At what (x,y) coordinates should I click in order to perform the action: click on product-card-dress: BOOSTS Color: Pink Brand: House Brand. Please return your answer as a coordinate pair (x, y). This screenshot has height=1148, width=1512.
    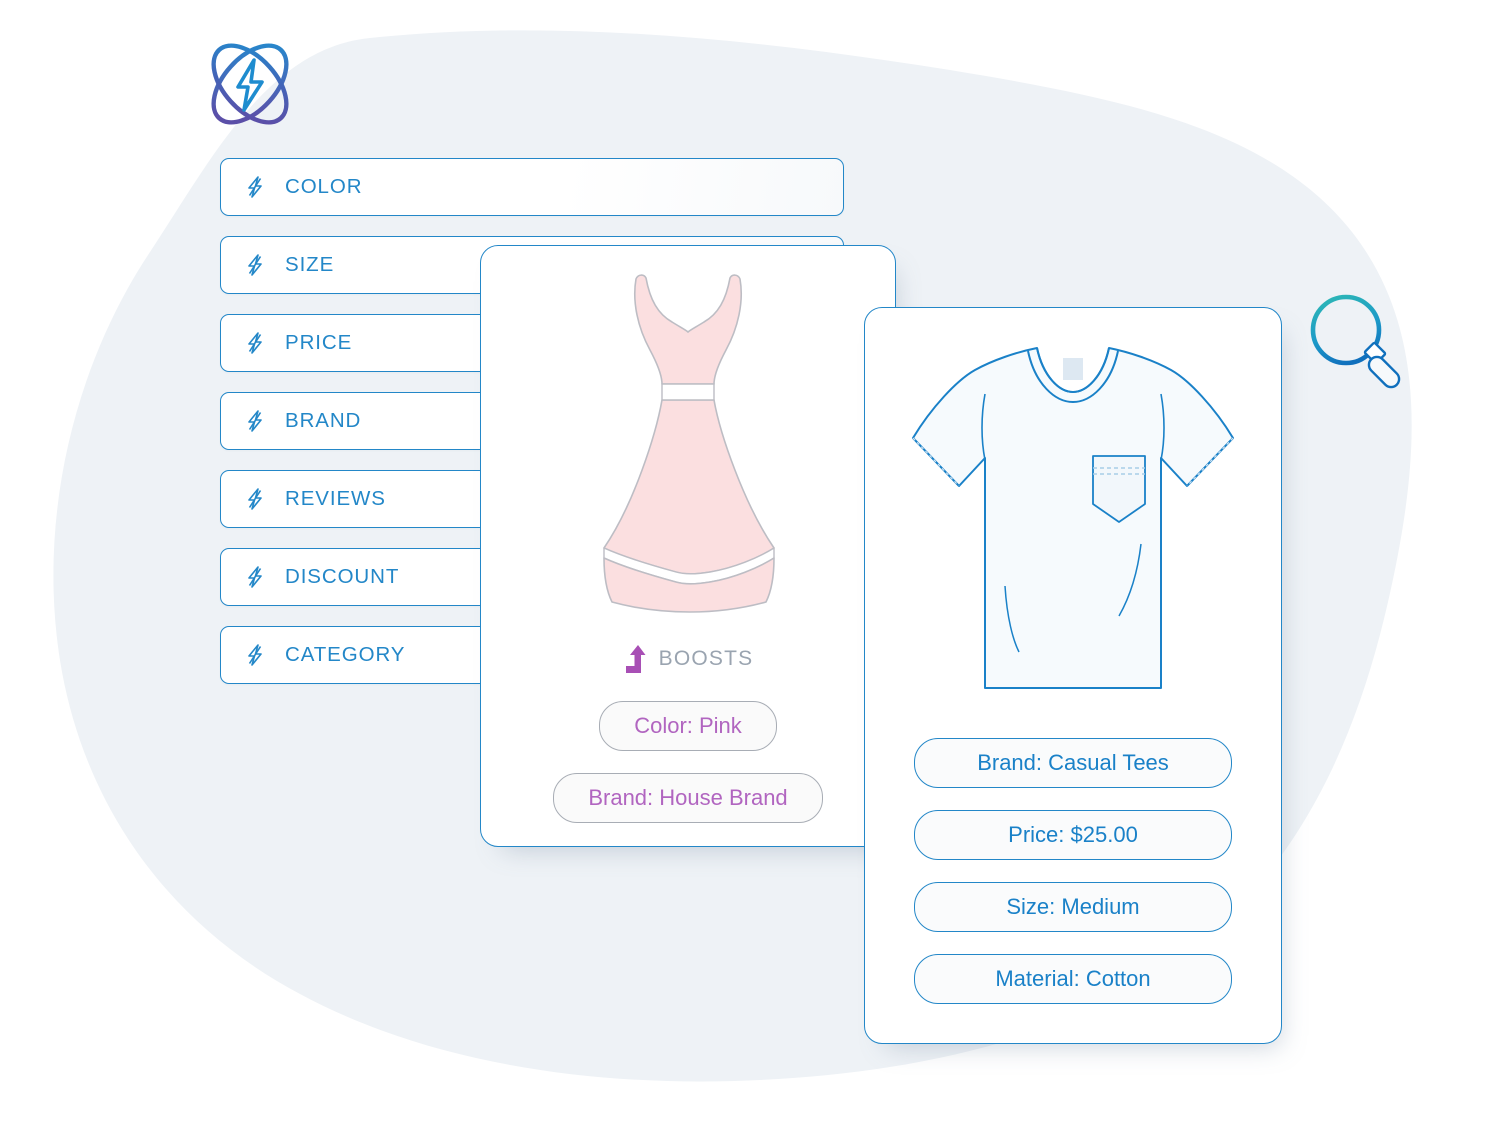
    Looking at the image, I should click on (688, 546).